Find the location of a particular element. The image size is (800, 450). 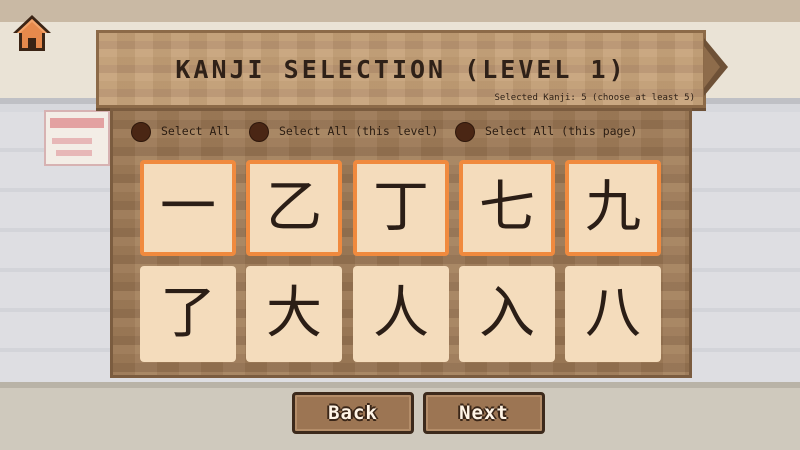

select-all-level-label: Select All (this level) is located at coordinates (358, 131).